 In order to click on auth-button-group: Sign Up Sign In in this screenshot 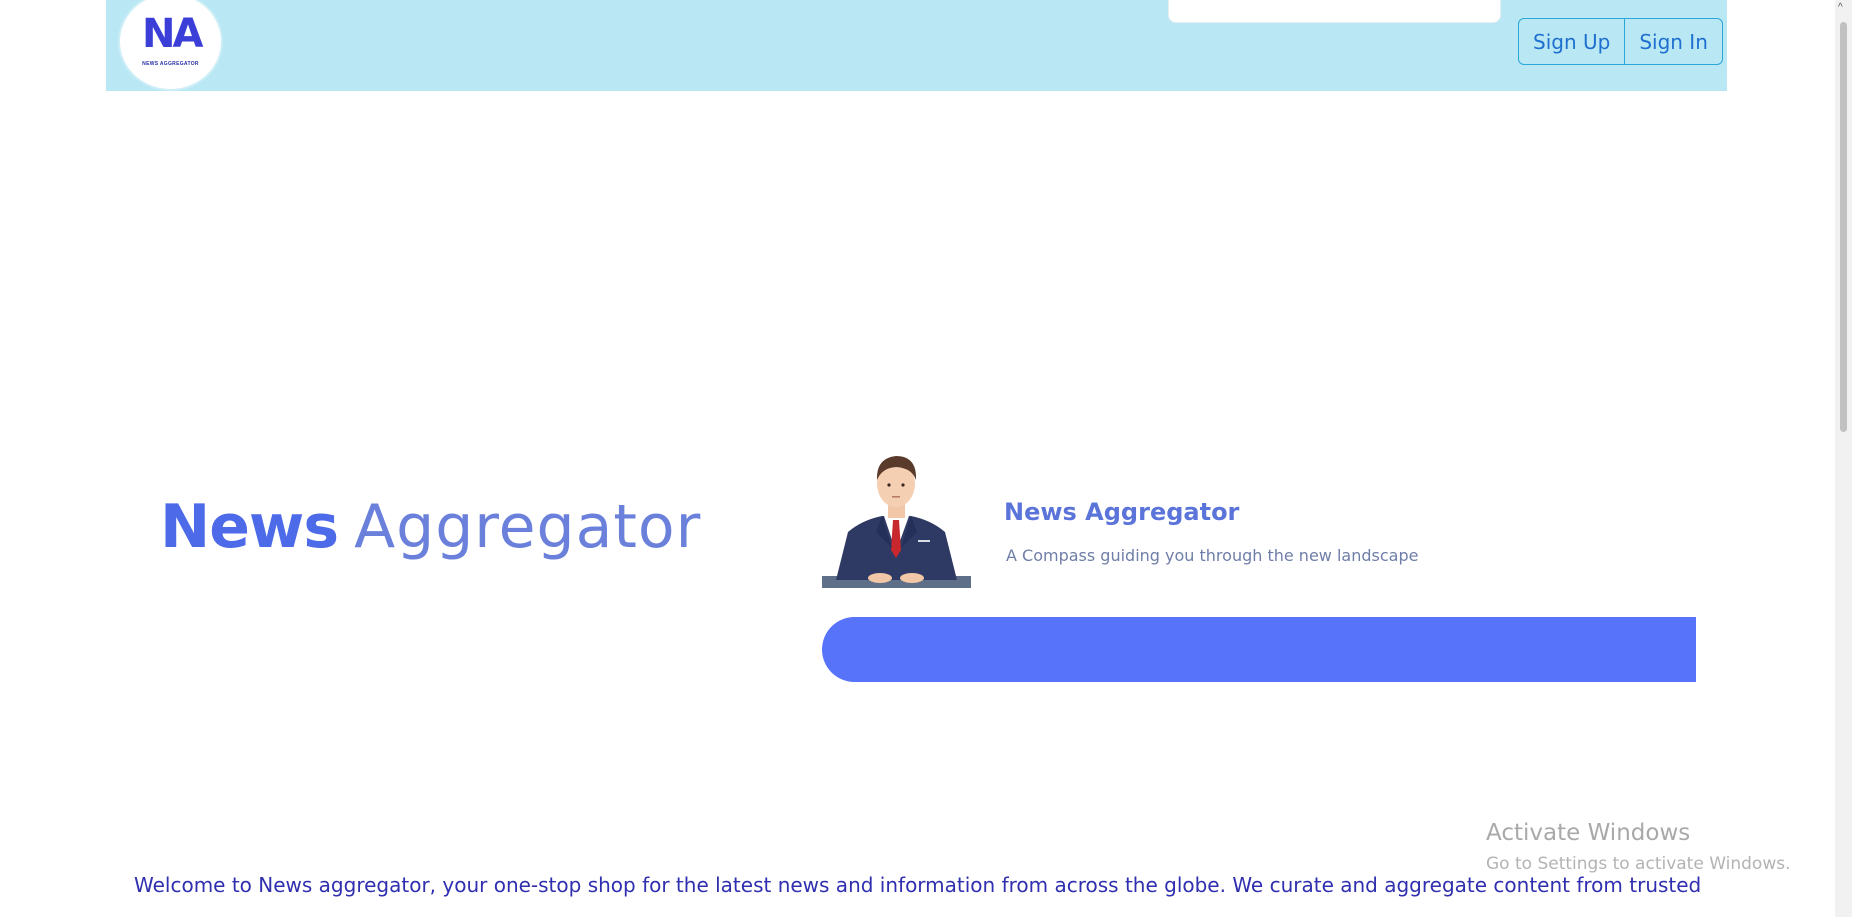, I will do `click(1620, 41)`.